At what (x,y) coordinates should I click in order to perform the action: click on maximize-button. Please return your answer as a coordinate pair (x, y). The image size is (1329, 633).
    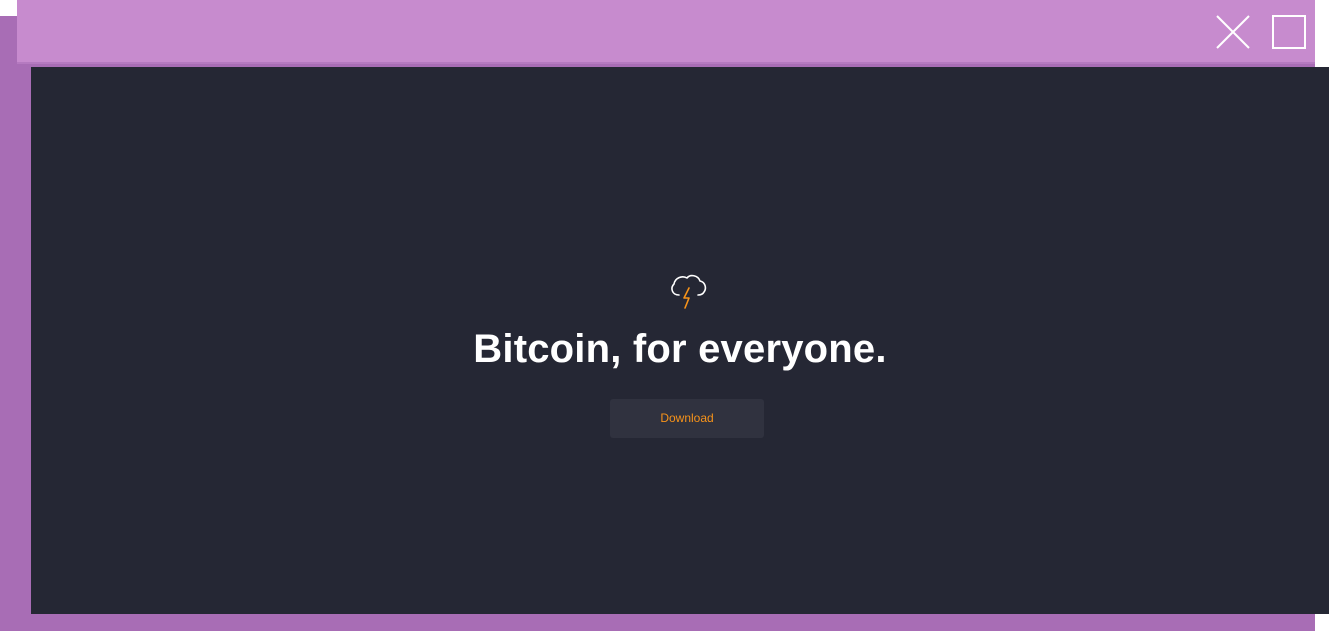
    Looking at the image, I should click on (1289, 32).